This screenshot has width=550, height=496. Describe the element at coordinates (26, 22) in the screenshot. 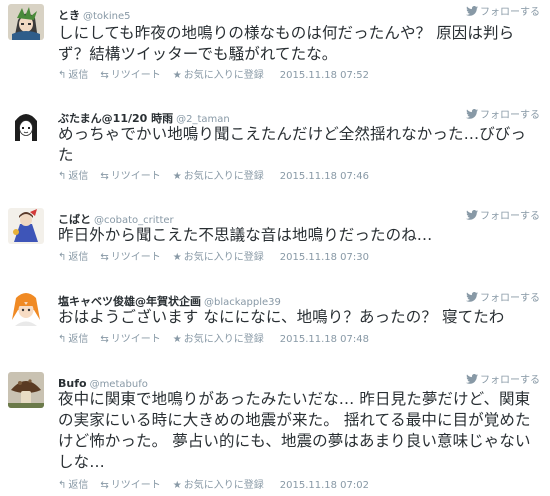

I see `avatar-anime-character-icon` at that location.